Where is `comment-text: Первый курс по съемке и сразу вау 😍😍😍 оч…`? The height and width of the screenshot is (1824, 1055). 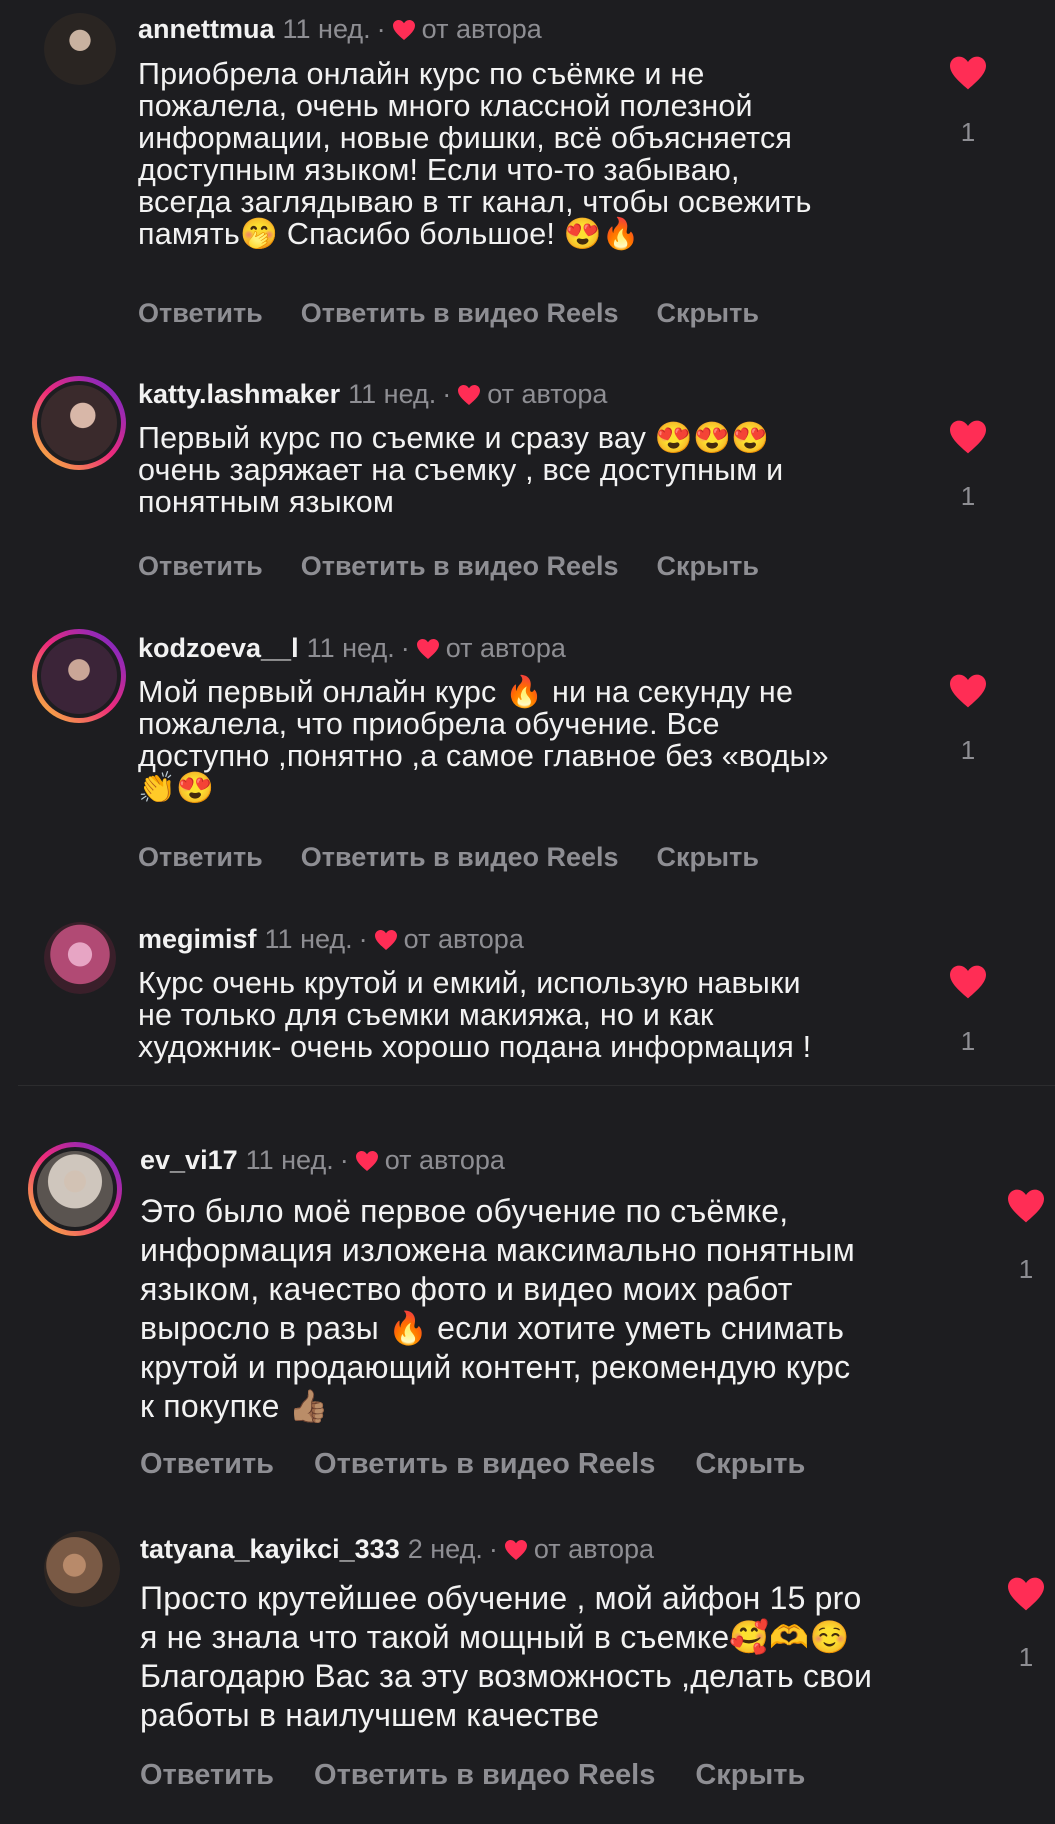
comment-text: Первый курс по съемке и сразу вау 😍😍😍 оч… is located at coordinates (461, 470).